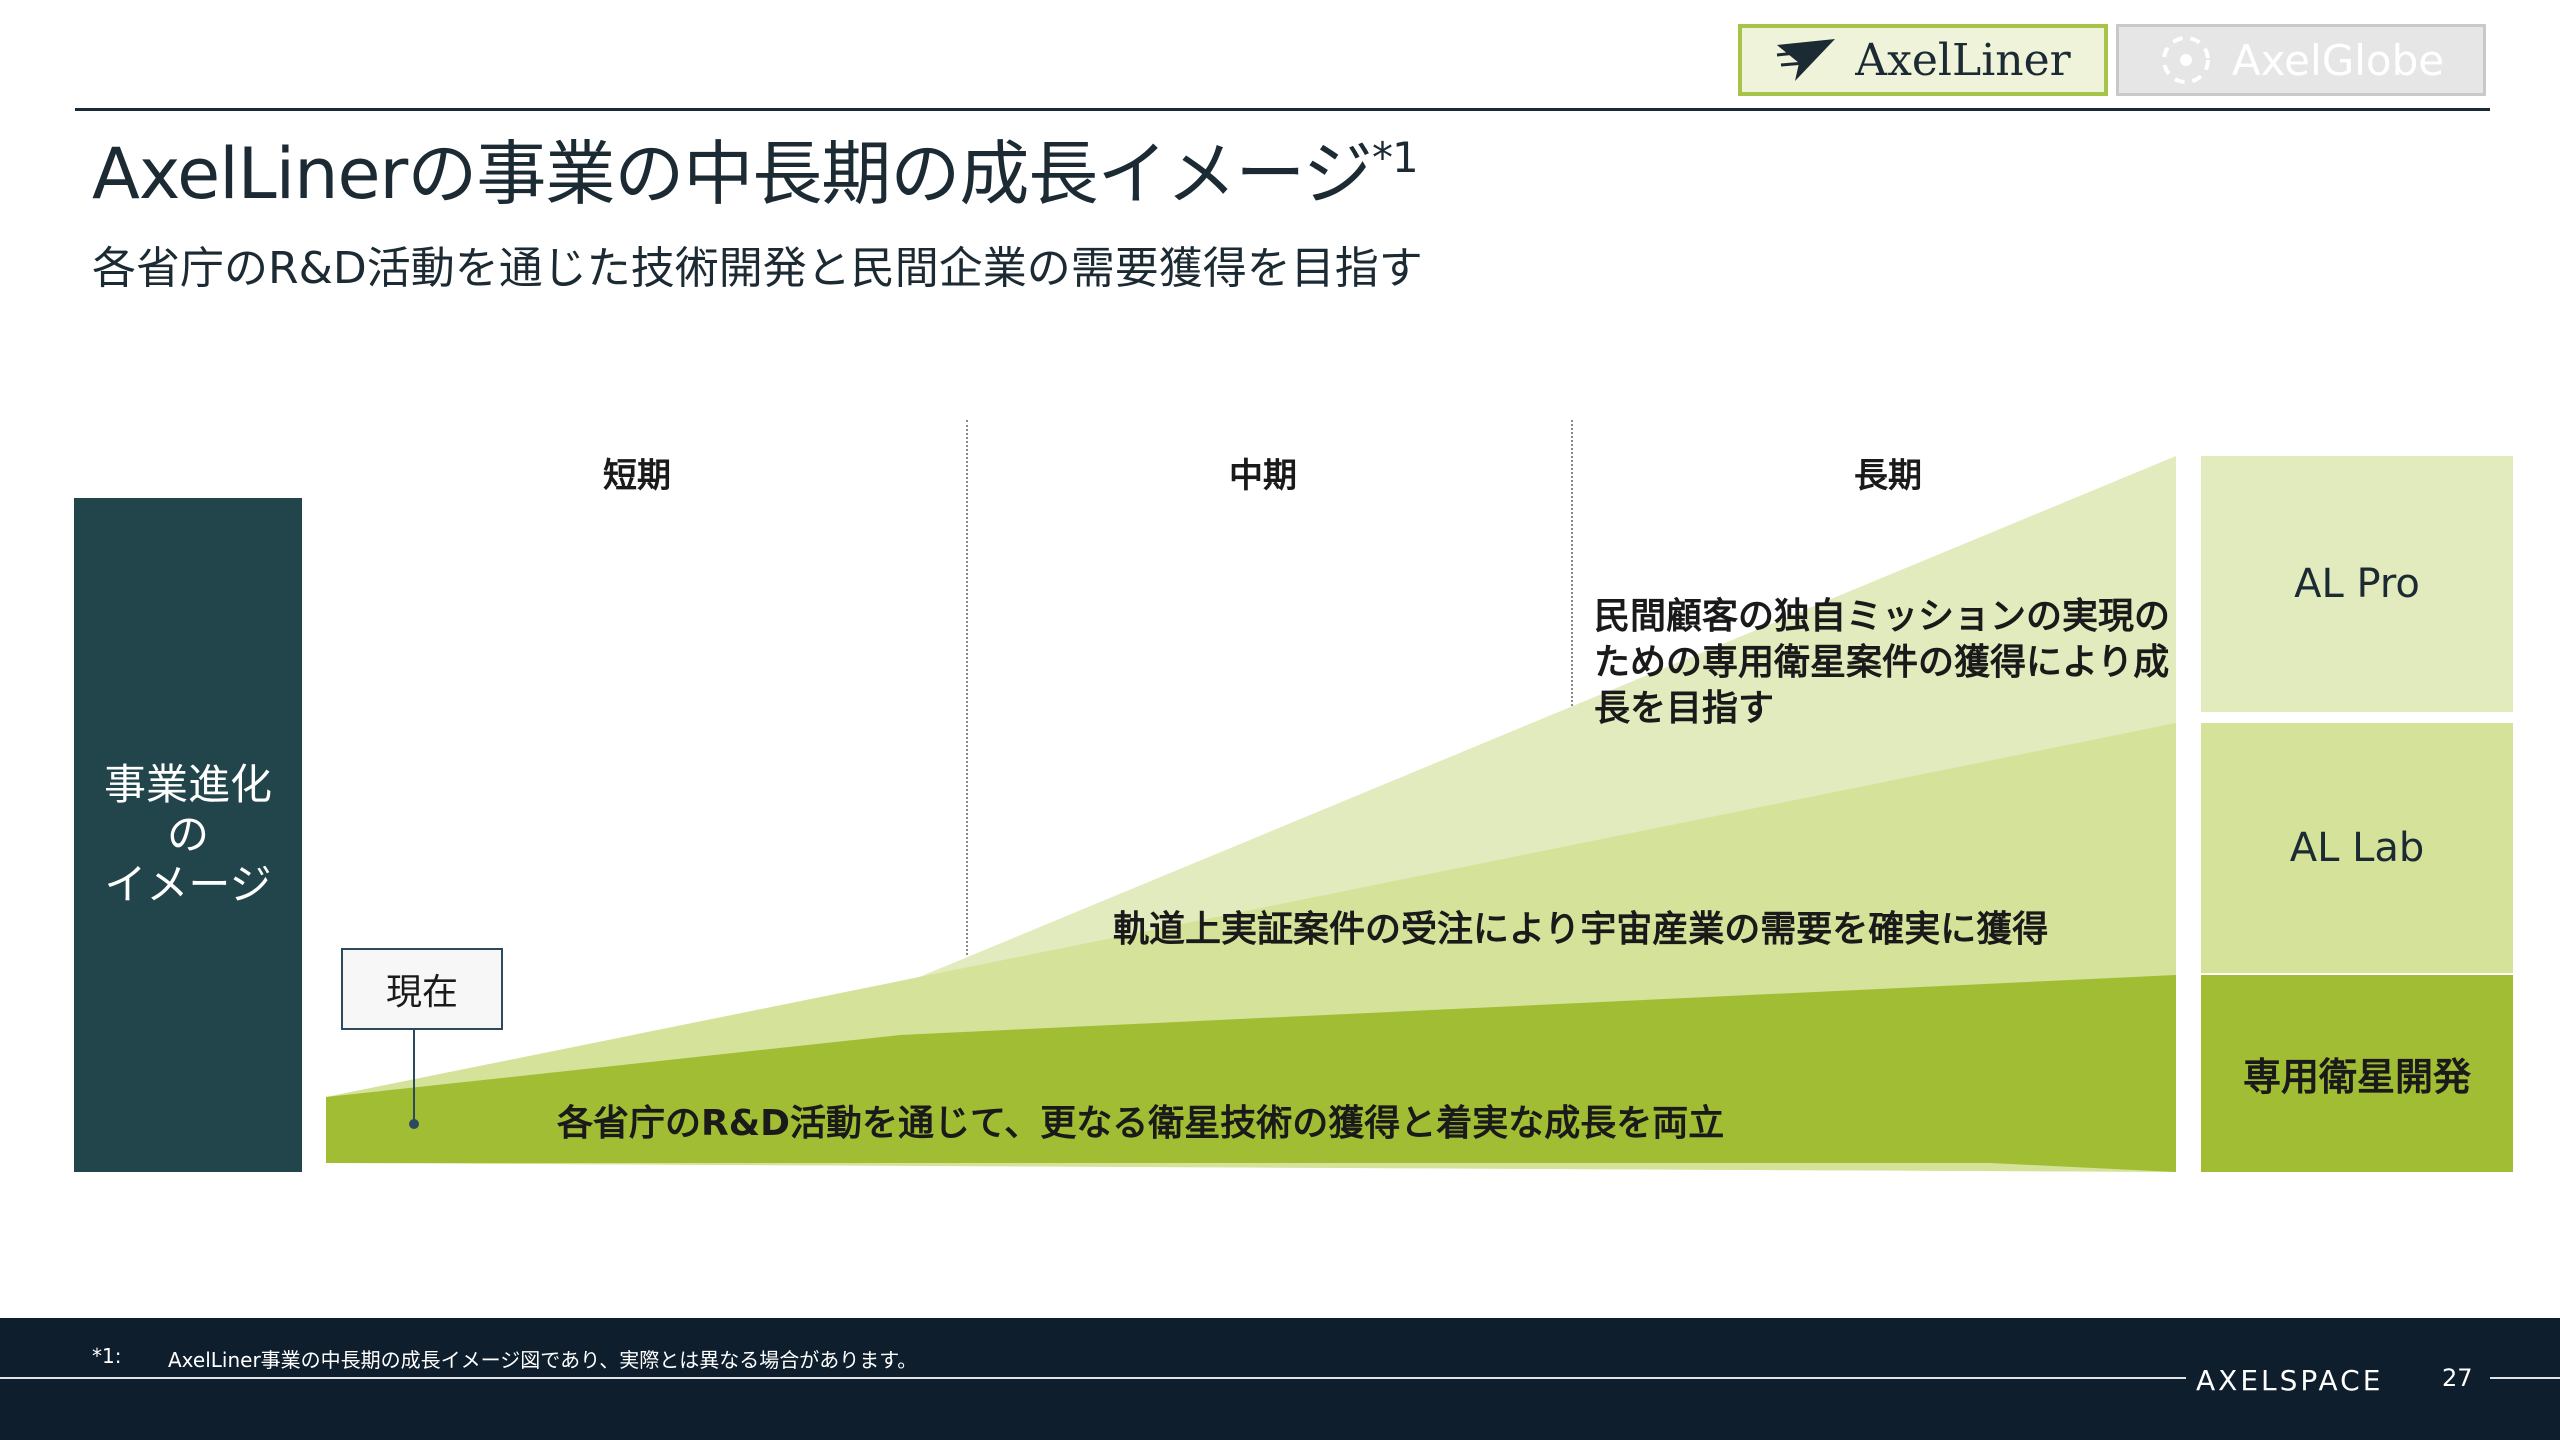  I want to click on now-marker: 現在, so click(422, 989).